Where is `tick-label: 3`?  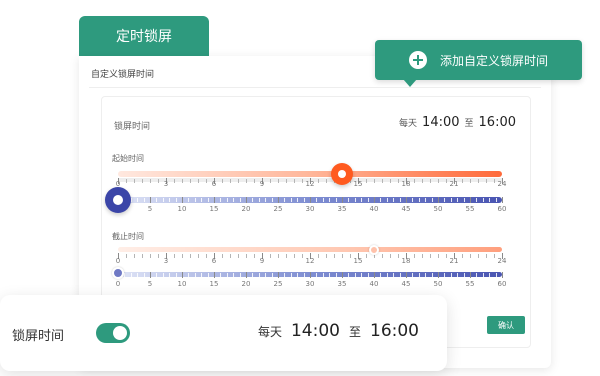
tick-label: 3 is located at coordinates (166, 184).